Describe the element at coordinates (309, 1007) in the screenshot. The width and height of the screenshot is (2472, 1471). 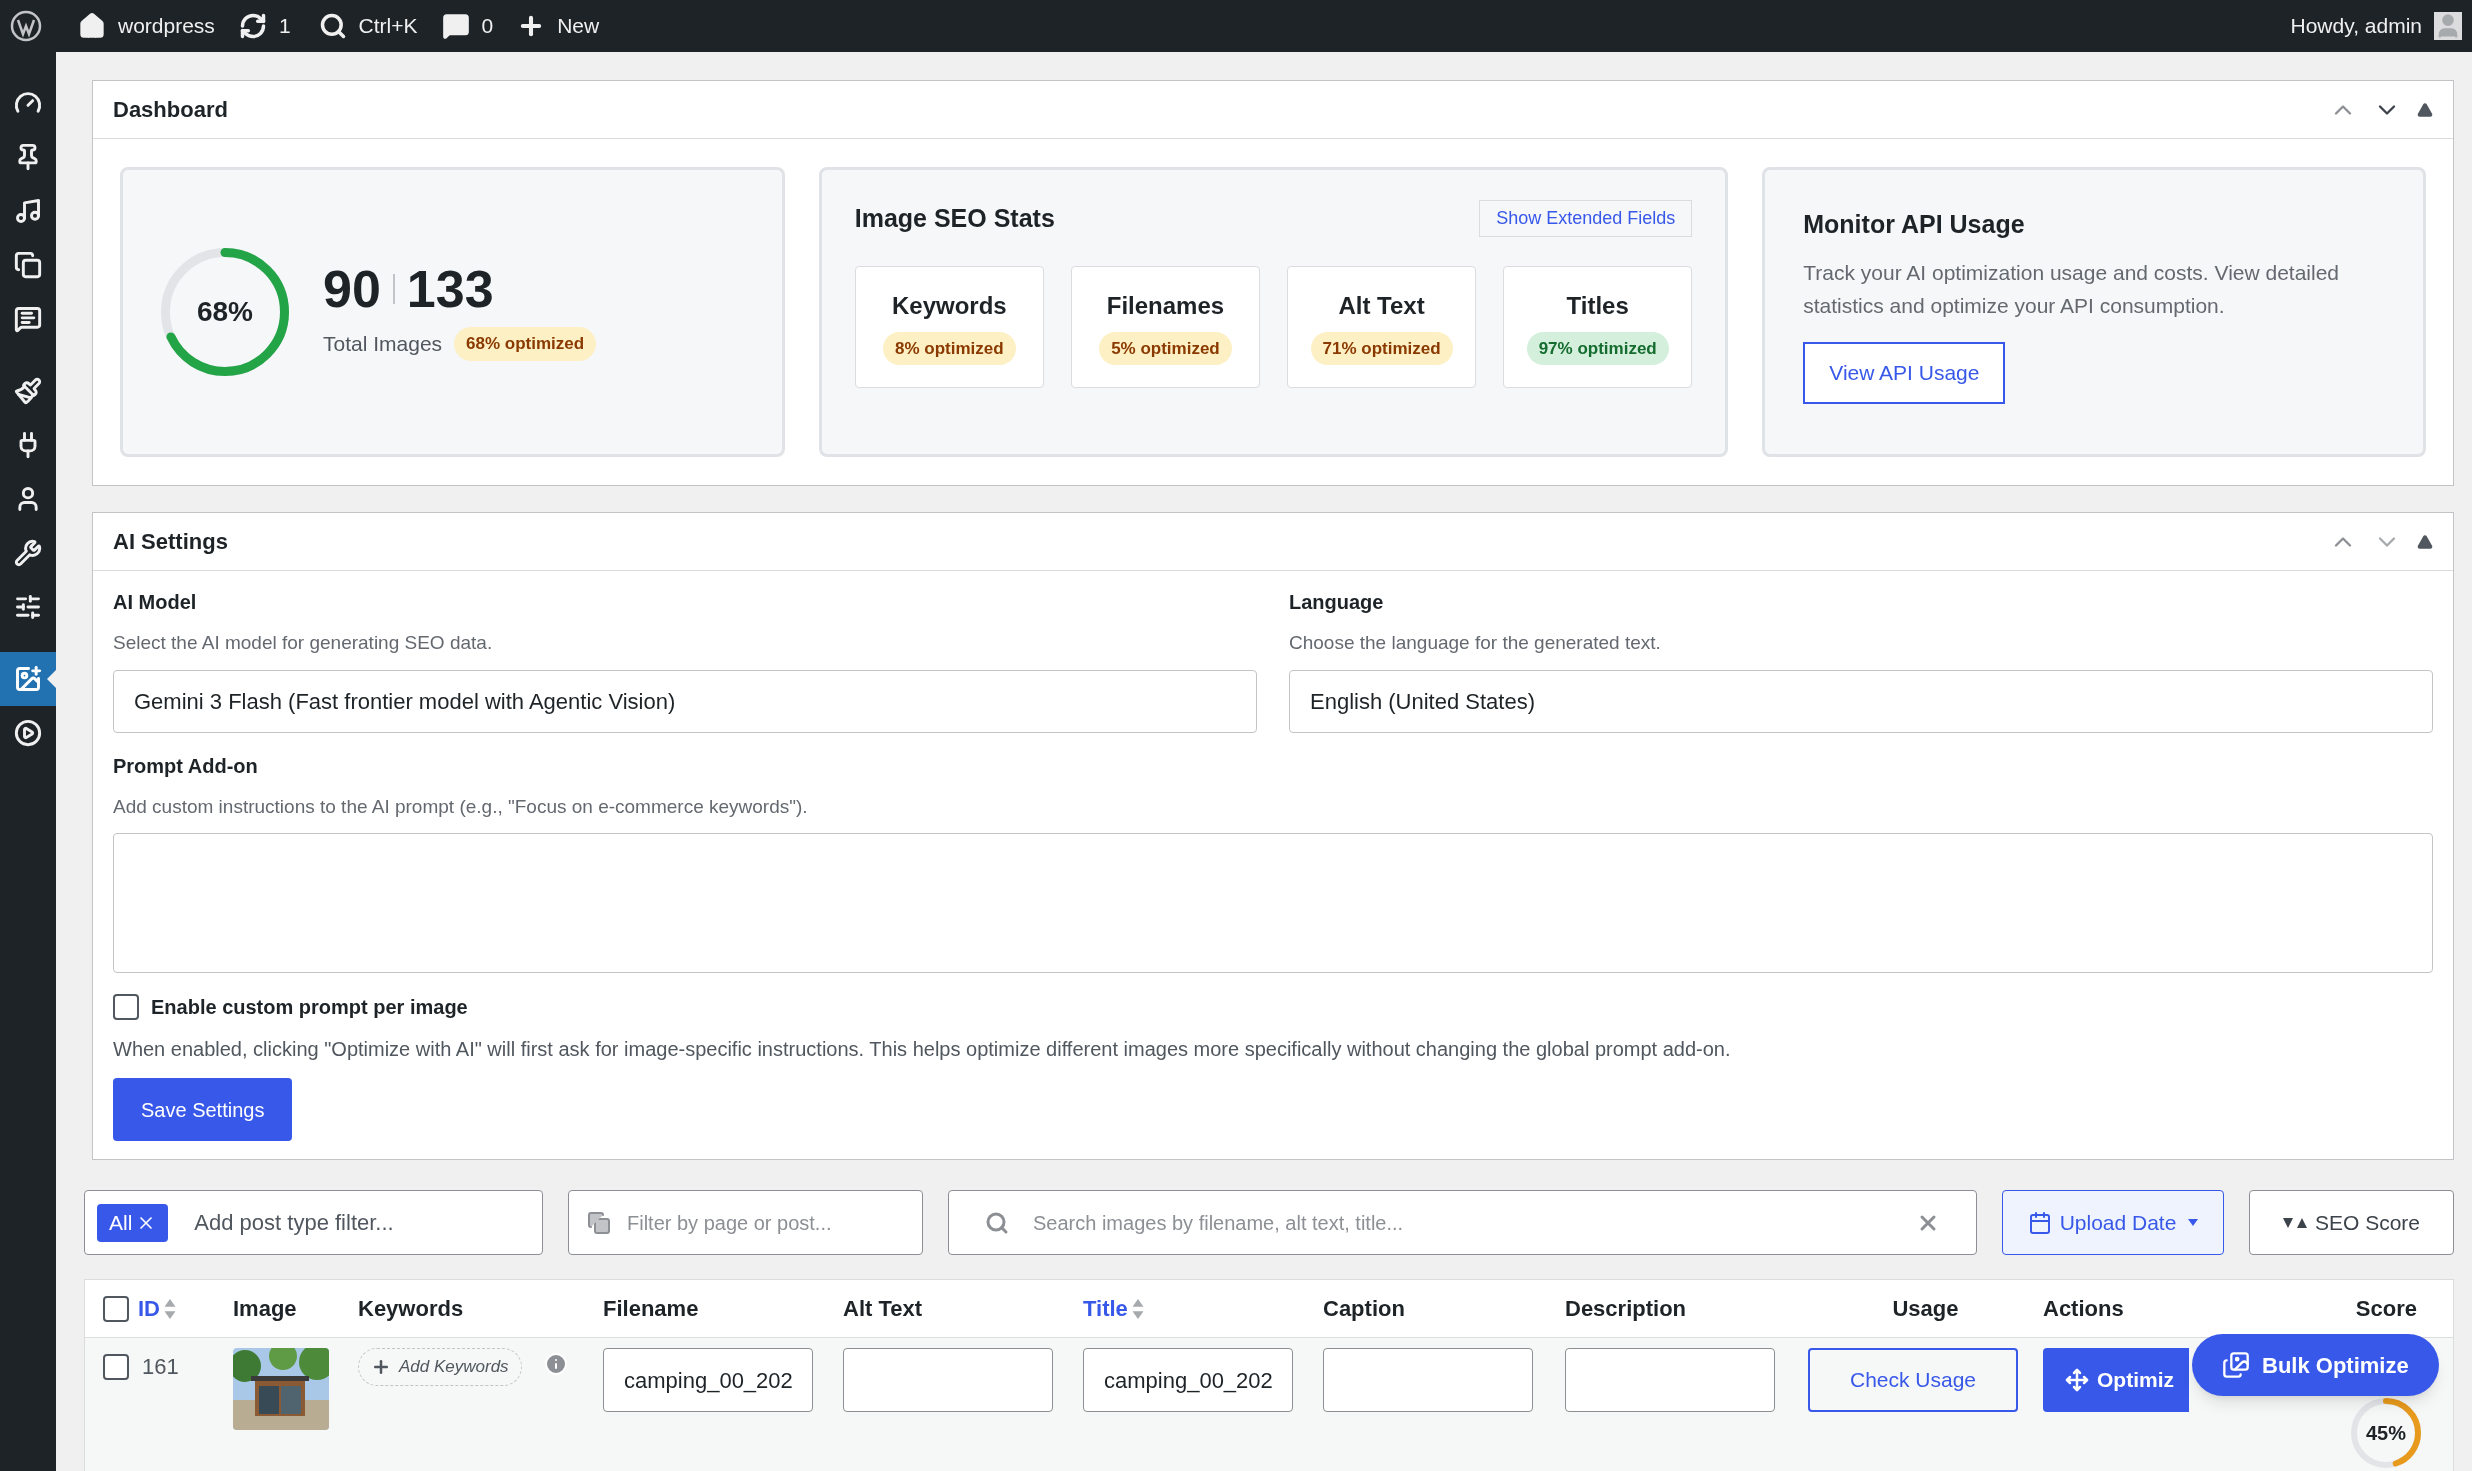
I see `checkbox-label: Enable custom prompt per image` at that location.